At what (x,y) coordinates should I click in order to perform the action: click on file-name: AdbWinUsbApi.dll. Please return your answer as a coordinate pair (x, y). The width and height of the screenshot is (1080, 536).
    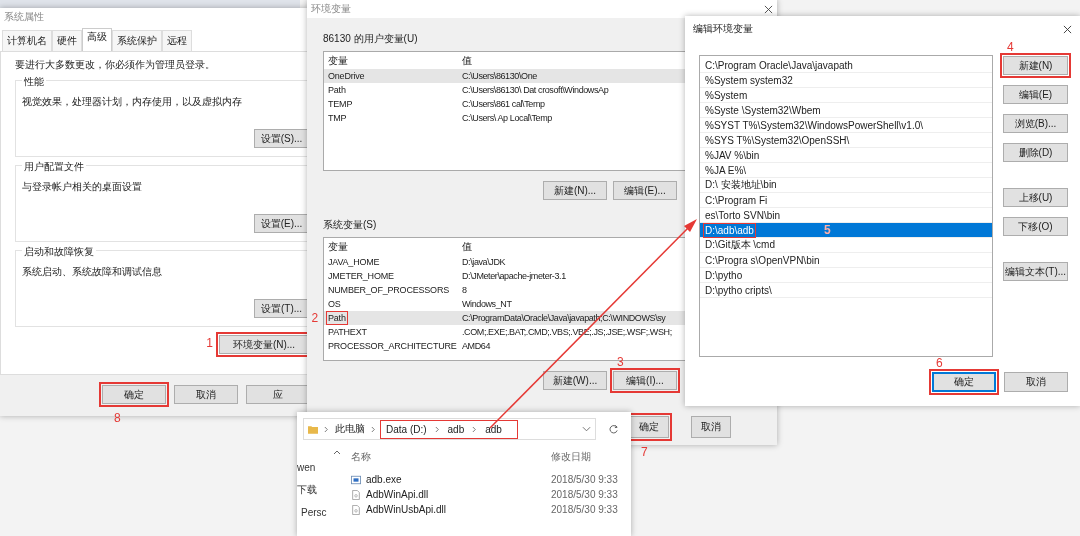
    Looking at the image, I should click on (406, 509).